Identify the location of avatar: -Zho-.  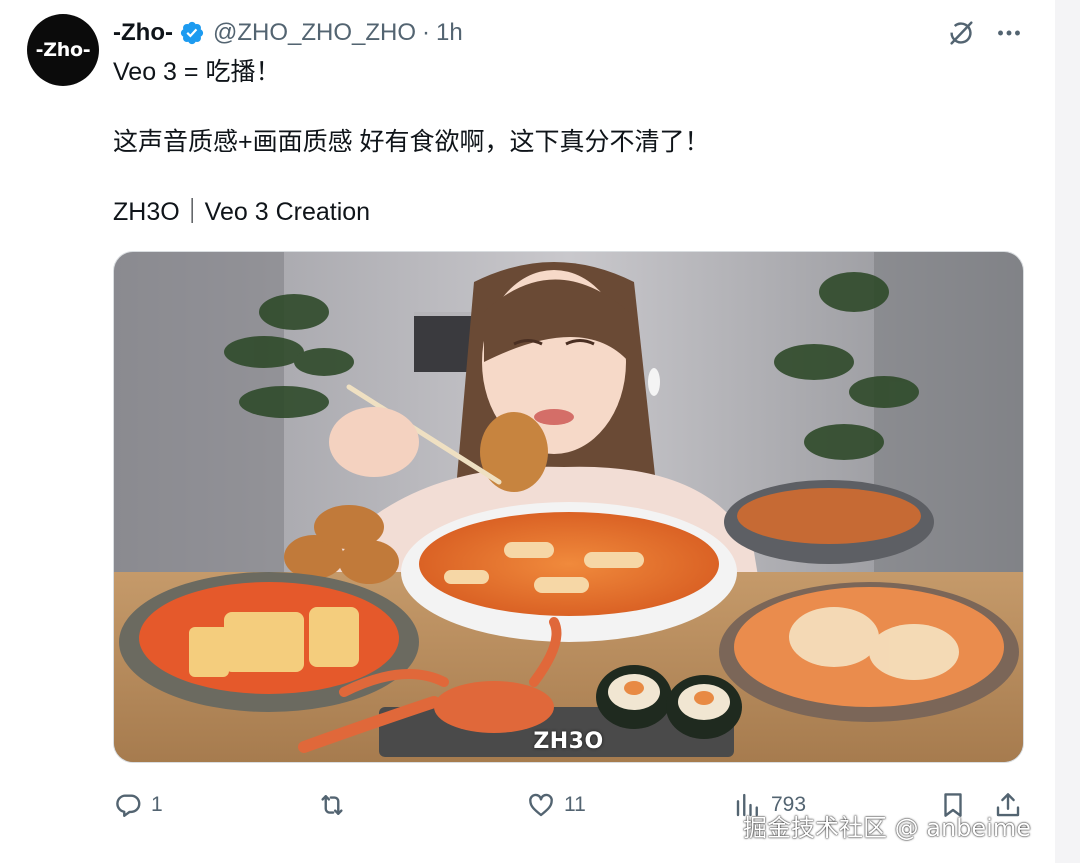
(63, 50).